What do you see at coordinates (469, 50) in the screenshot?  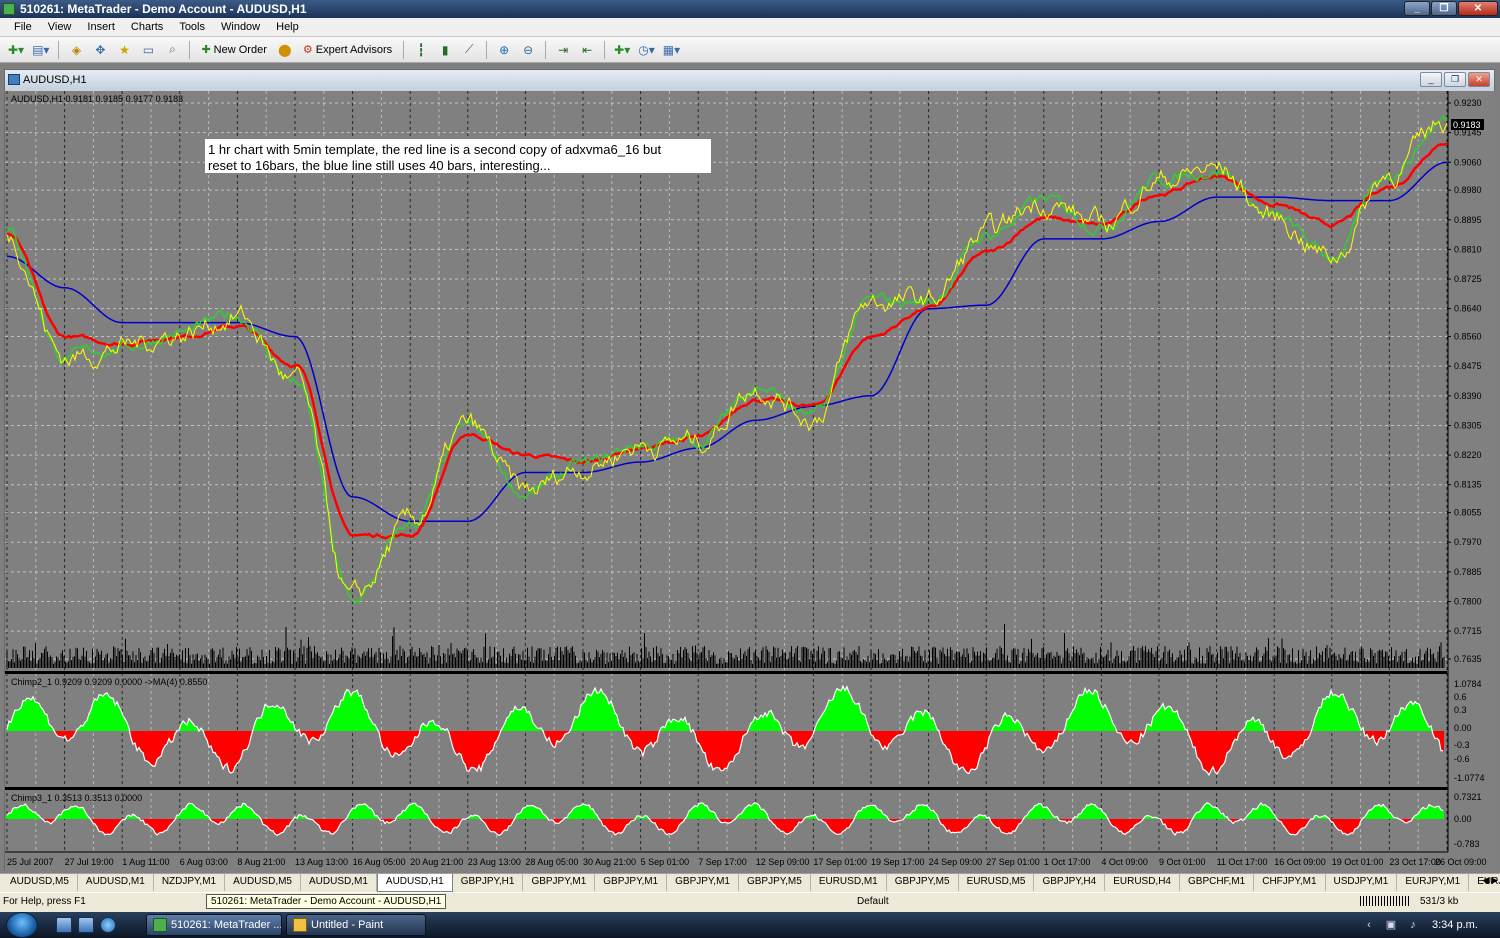 I see `line-chart-icon: ⟋` at bounding box center [469, 50].